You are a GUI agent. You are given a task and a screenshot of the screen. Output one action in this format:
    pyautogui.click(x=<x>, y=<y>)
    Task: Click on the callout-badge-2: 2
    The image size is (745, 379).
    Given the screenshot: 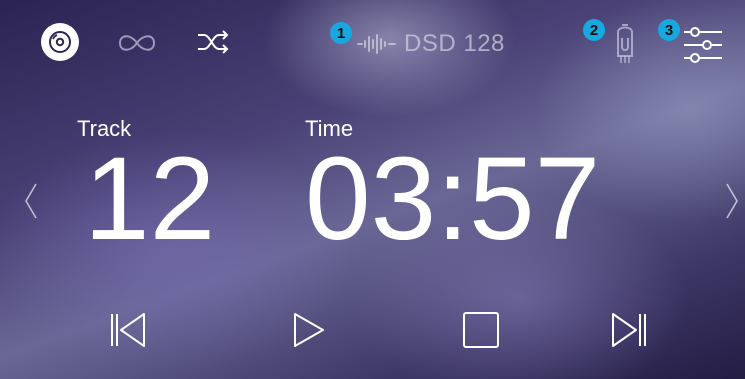 What is the action you would take?
    pyautogui.click(x=594, y=30)
    